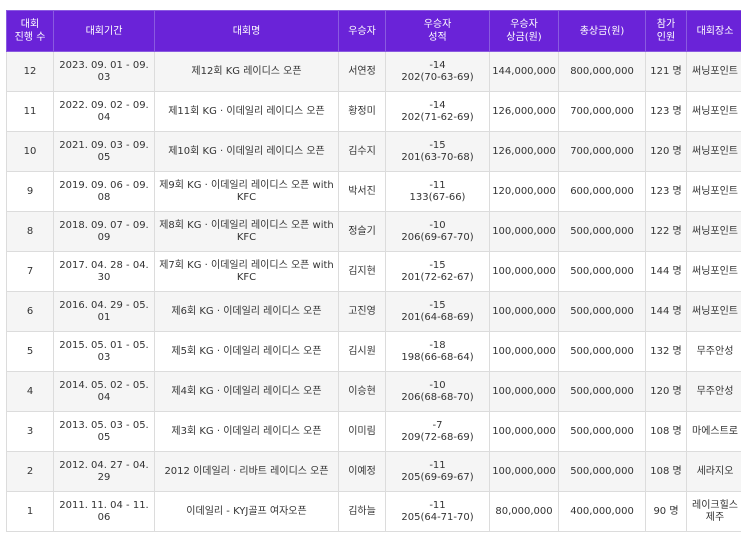  I want to click on score-total: 201(72-62-67), so click(437, 277).